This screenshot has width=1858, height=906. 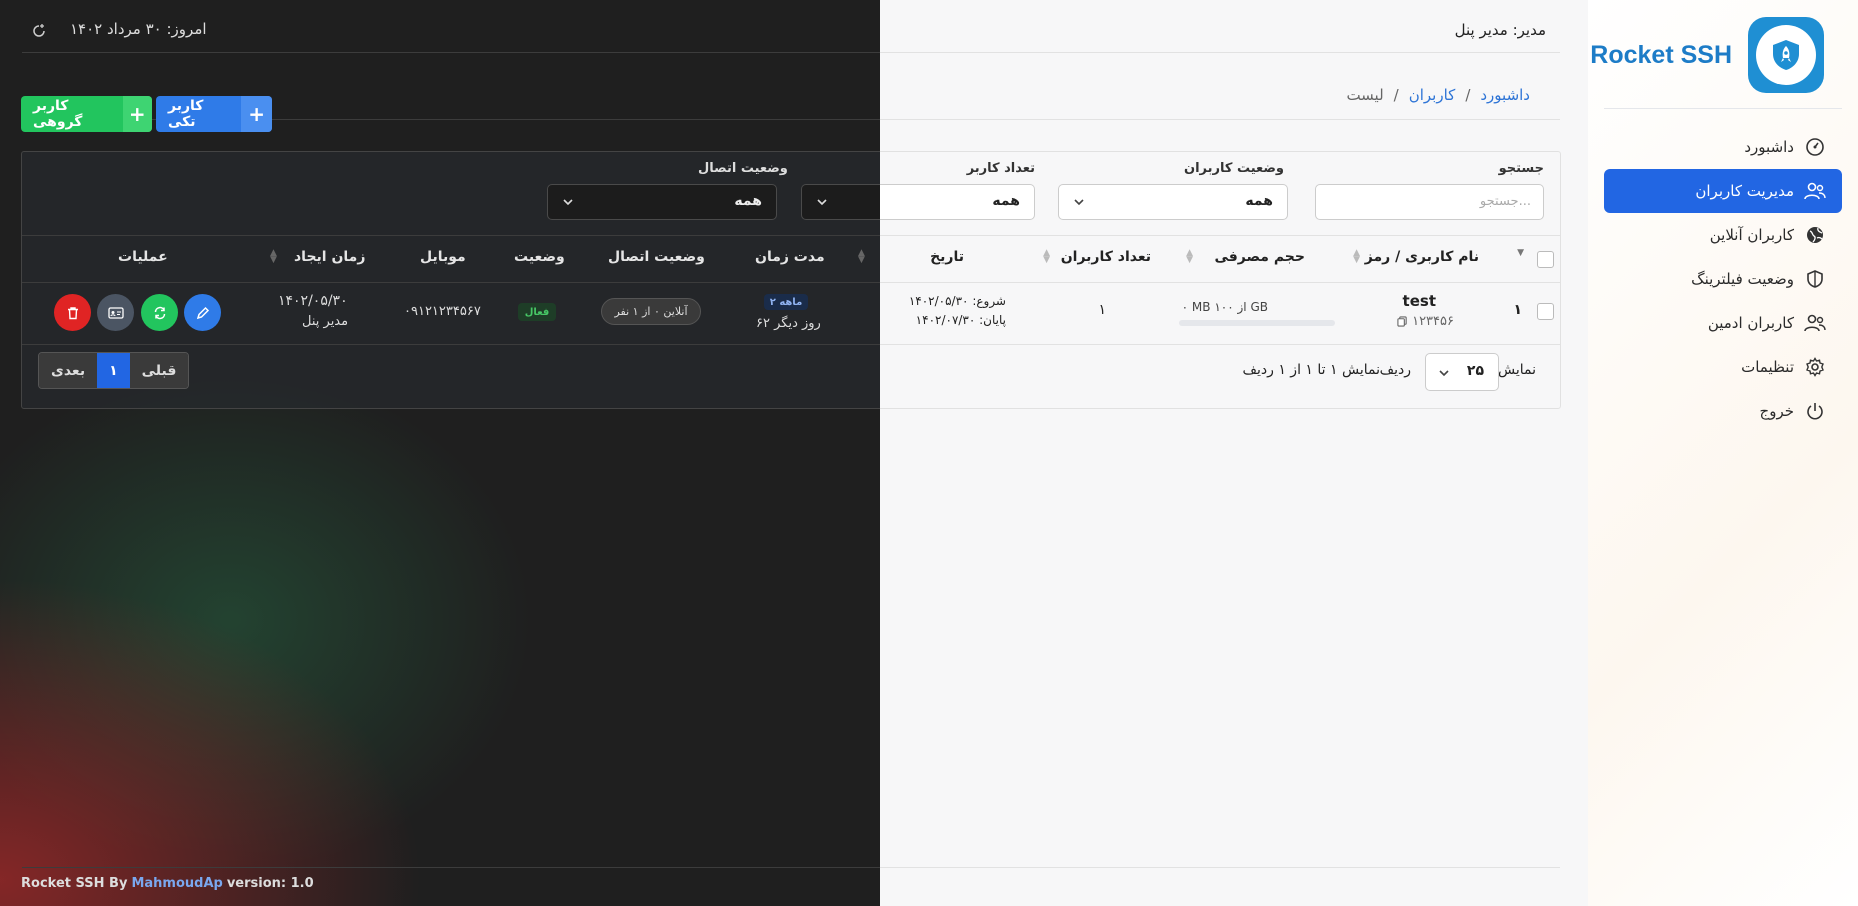 I want to click on user-count-select-dark, so click(x=840, y=202).